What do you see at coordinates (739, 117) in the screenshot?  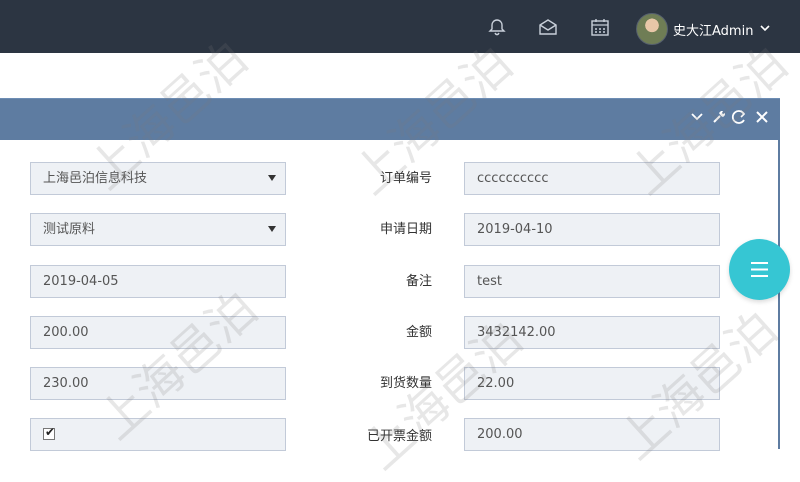 I see `reload-icon` at bounding box center [739, 117].